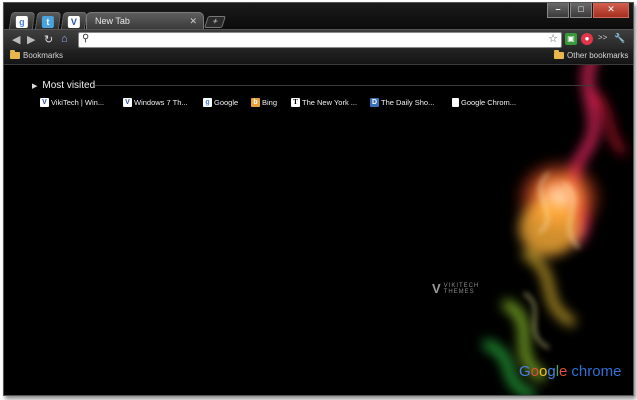 The width and height of the screenshot is (637, 400). What do you see at coordinates (318, 57) in the screenshot?
I see `bookmarks-bar: Bookmarks Other bookmarks` at bounding box center [318, 57].